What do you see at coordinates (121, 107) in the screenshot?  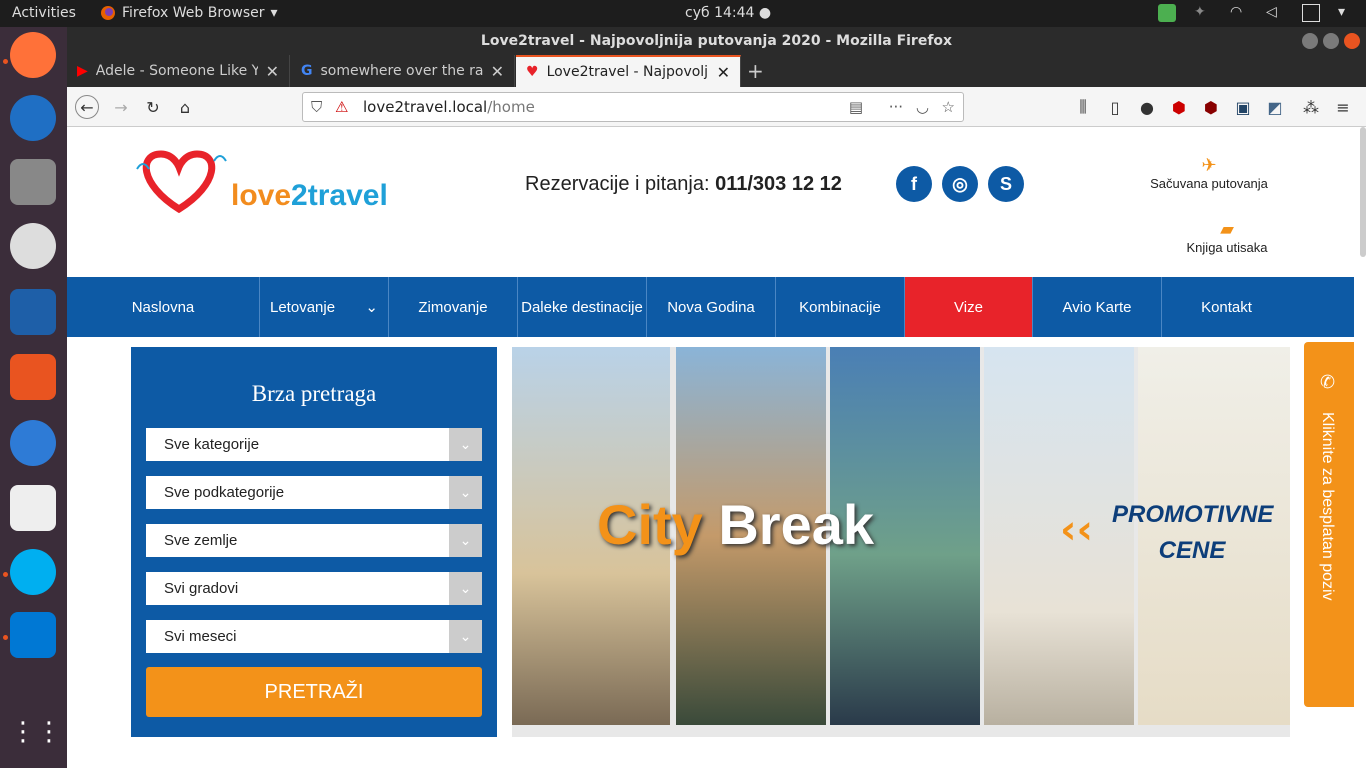 I see `forward-button: →` at bounding box center [121, 107].